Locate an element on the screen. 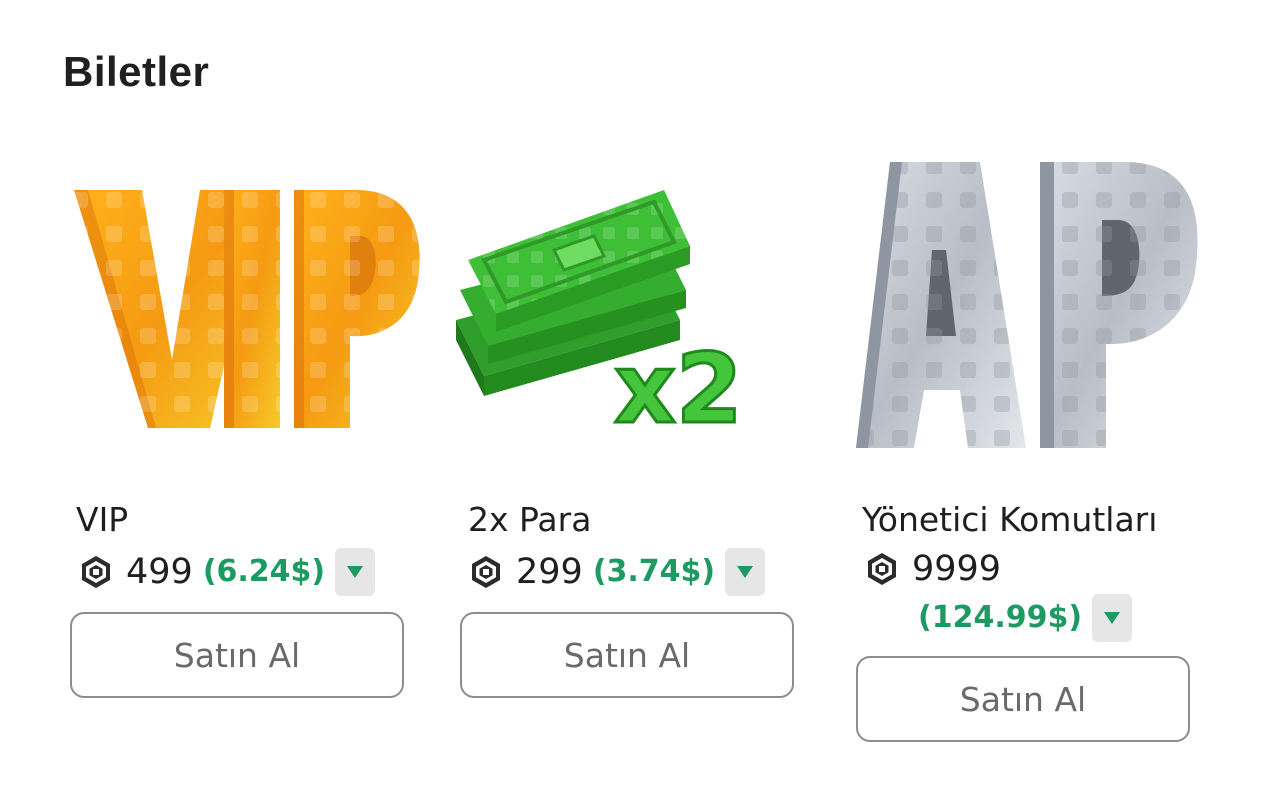  usd-price: (3.74$) is located at coordinates (654, 571).